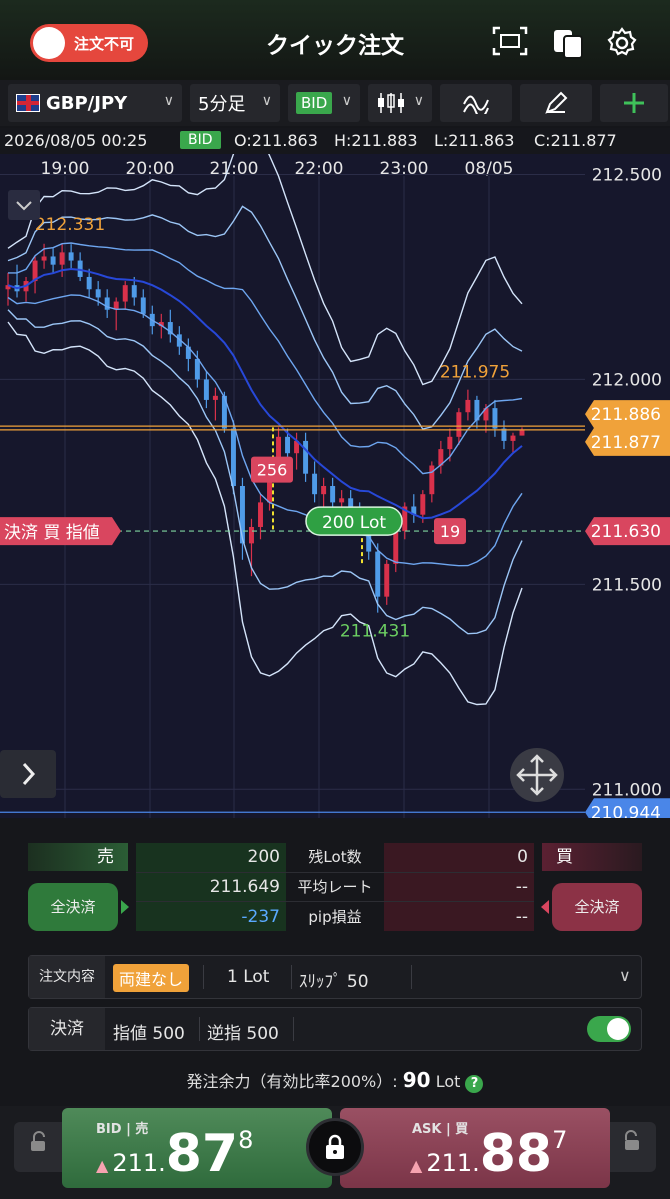  I want to click on drawing-tool-button, so click(556, 103).